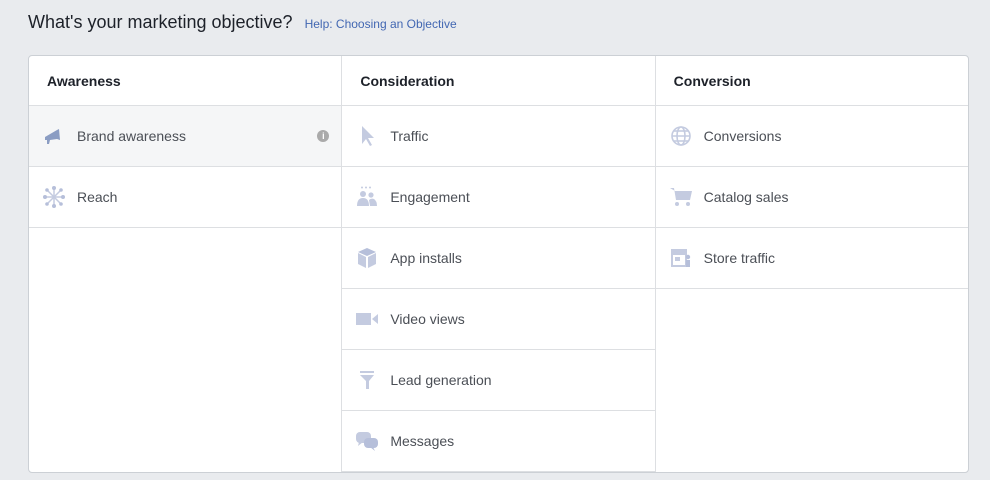 This screenshot has height=480, width=990. What do you see at coordinates (367, 136) in the screenshot?
I see `cursor-icon` at bounding box center [367, 136].